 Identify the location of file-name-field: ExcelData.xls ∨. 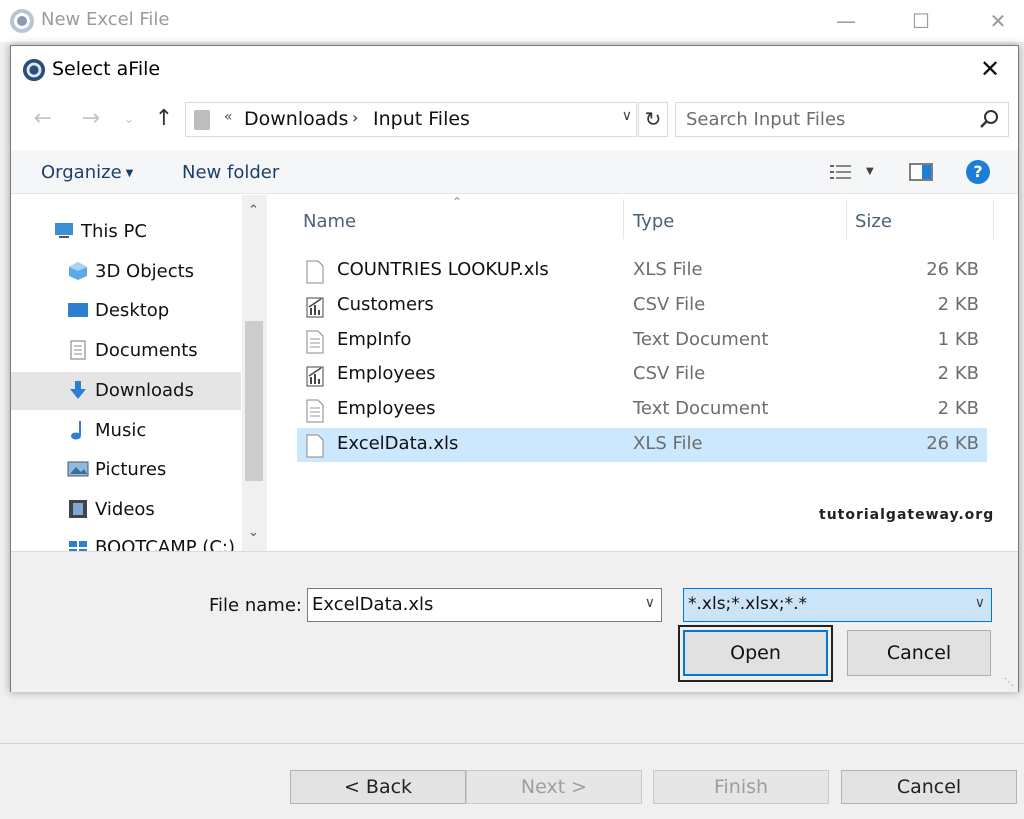
(484, 605).